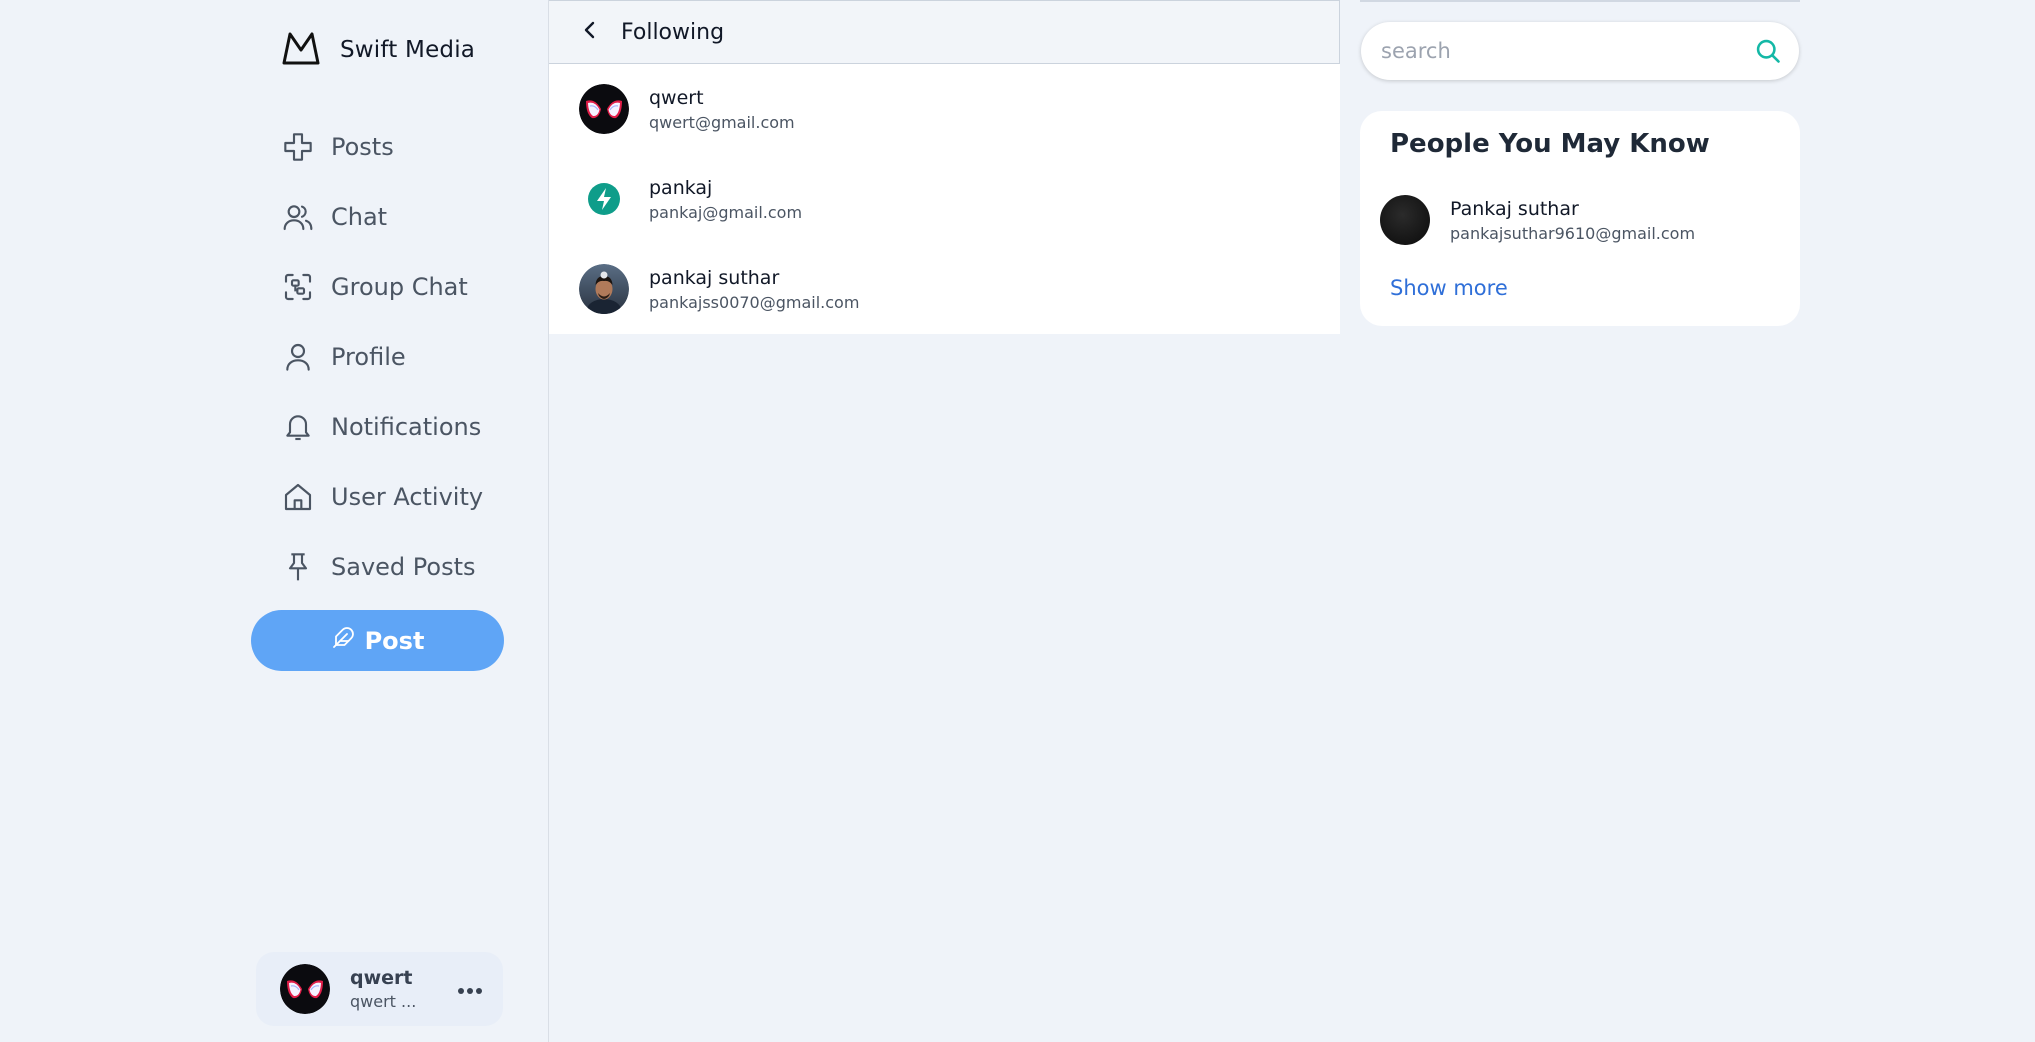 This screenshot has width=2035, height=1042. I want to click on list-item: qwert qwert@gmail.com, so click(944, 109).